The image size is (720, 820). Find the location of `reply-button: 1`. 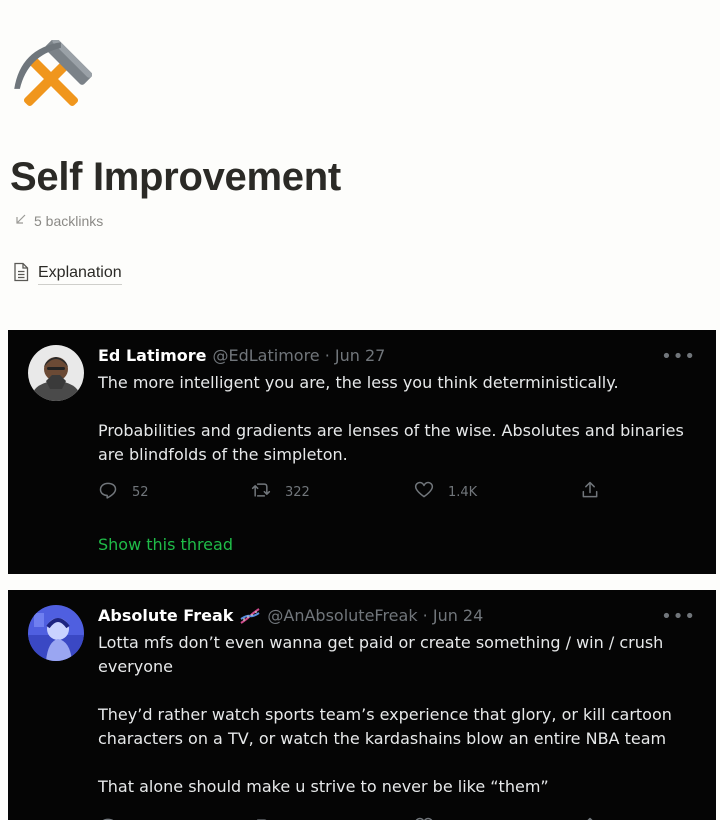

reply-button: 1 is located at coordinates (174, 818).